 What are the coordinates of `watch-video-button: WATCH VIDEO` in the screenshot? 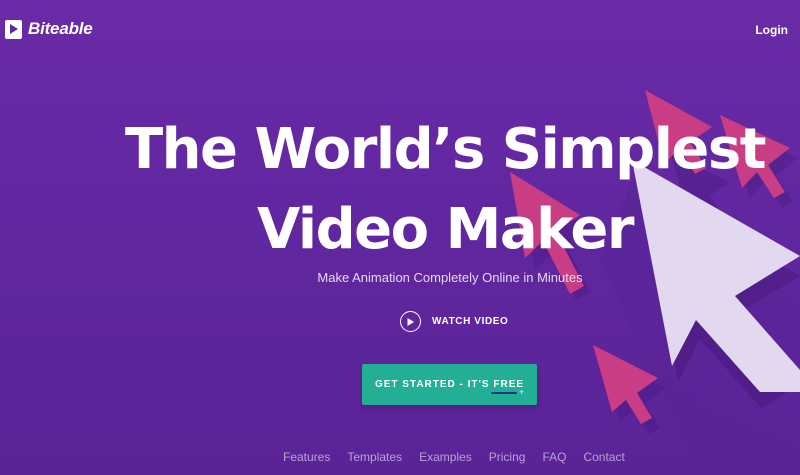 It's located at (454, 321).